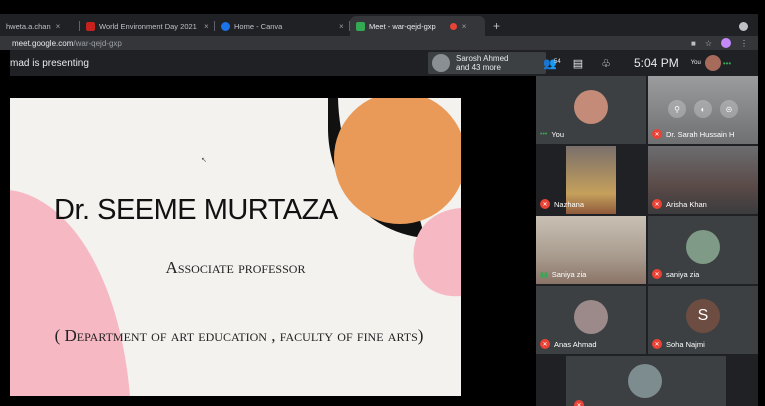  I want to click on participant-label: saniya zia, so click(683, 274).